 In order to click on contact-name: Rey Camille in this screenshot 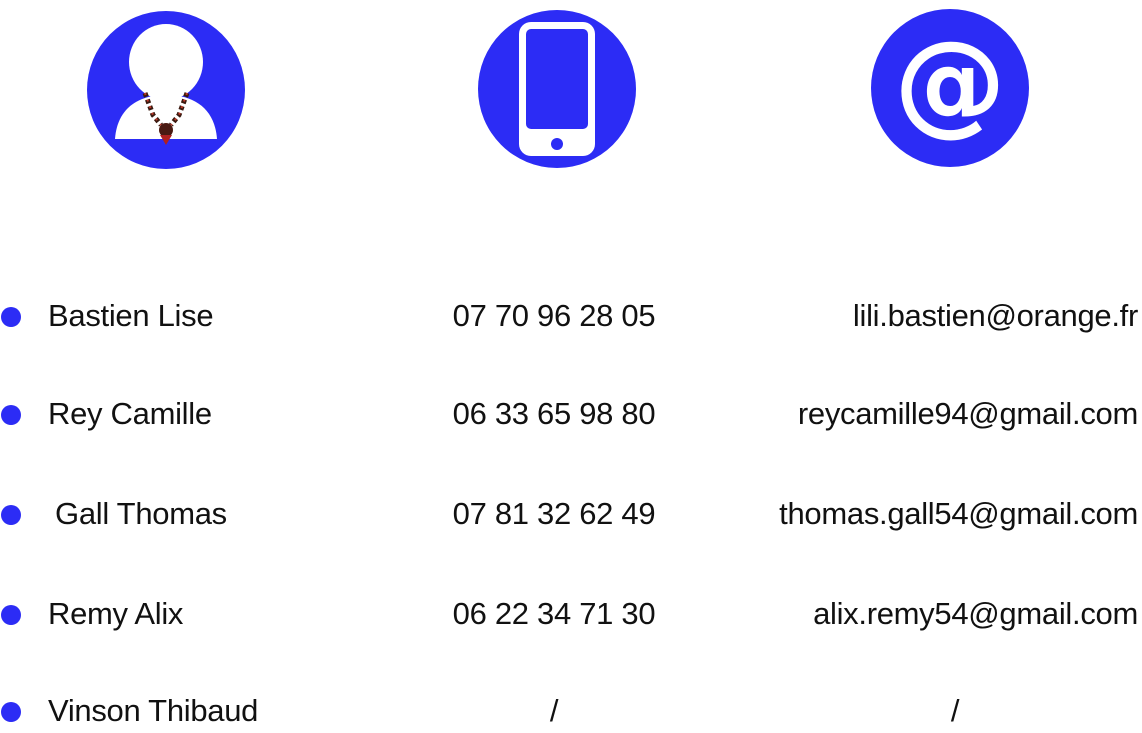, I will do `click(130, 413)`.